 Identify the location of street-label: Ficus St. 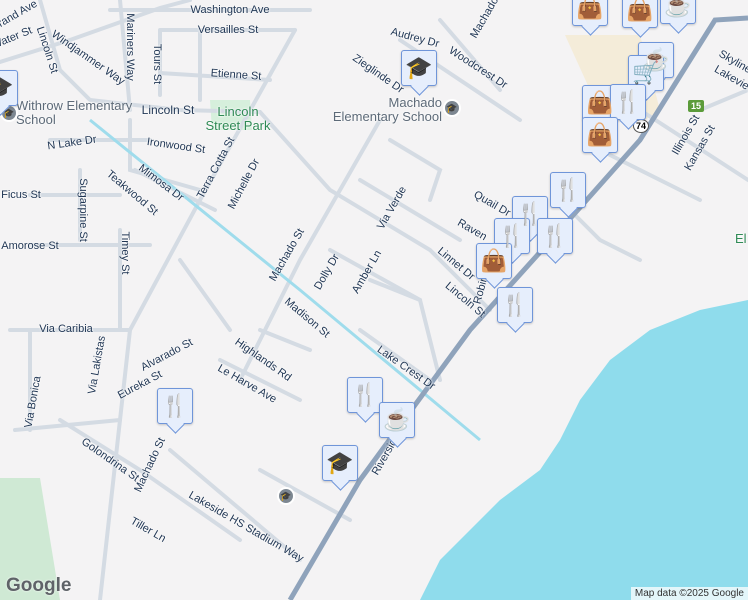
(21, 195).